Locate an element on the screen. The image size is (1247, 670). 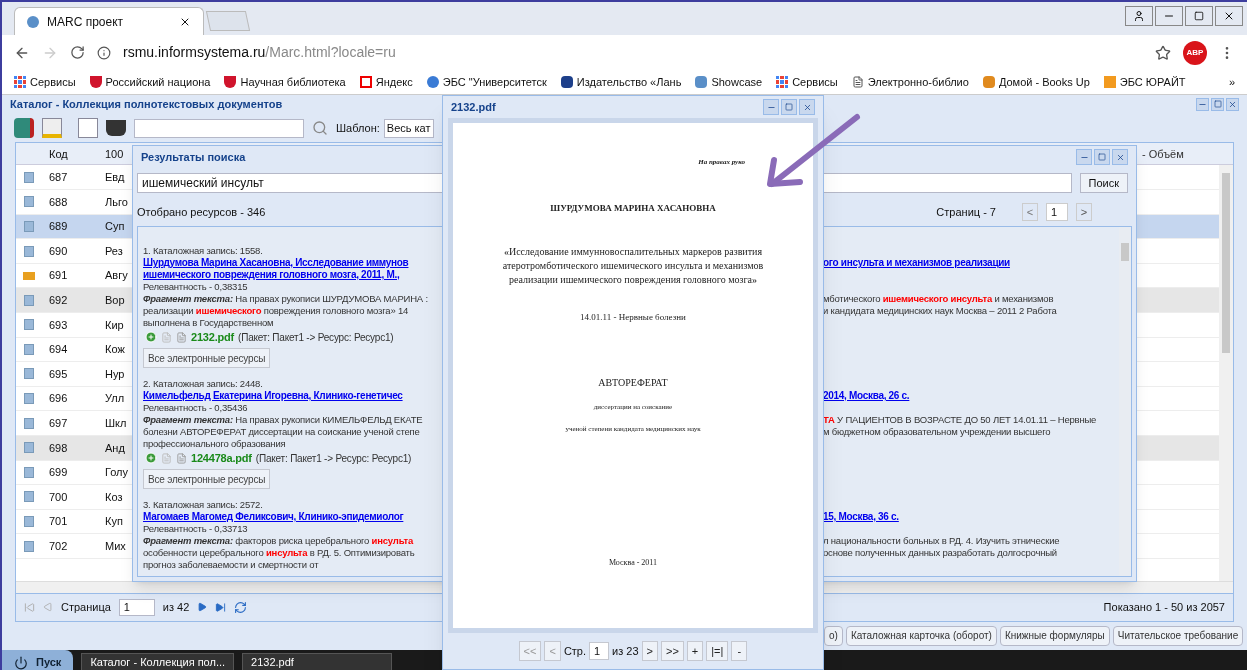
pager-button: - is located at coordinates (739, 651).